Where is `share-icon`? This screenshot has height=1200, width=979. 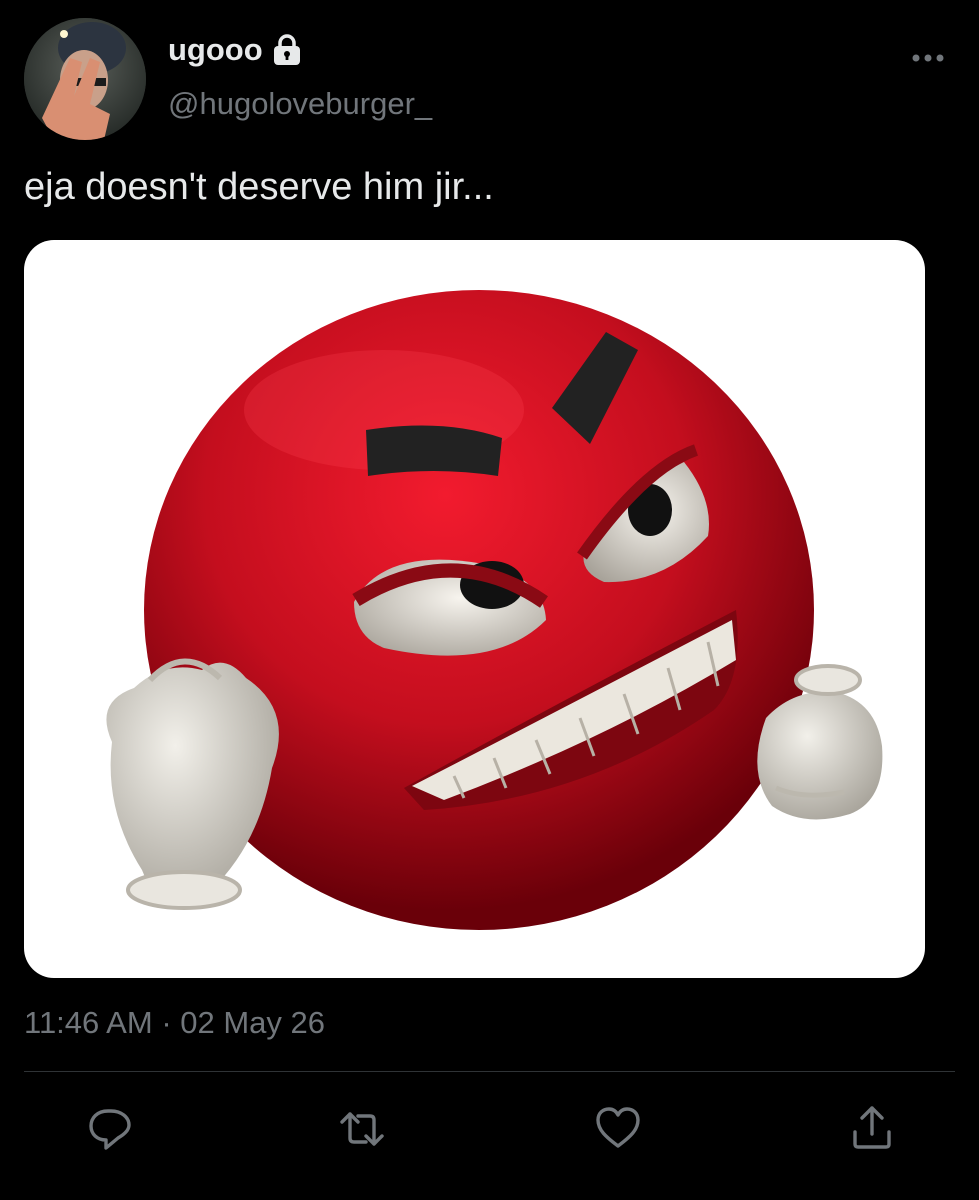
share-icon is located at coordinates (872, 1127).